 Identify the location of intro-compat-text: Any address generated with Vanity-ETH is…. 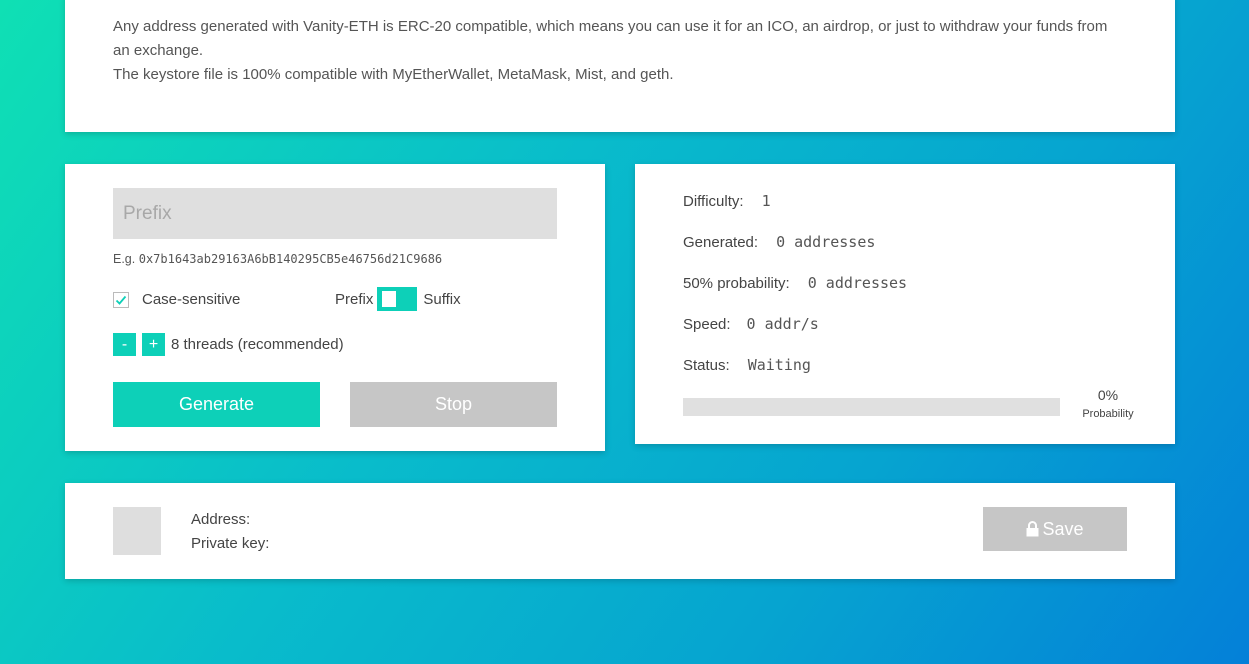
(610, 38).